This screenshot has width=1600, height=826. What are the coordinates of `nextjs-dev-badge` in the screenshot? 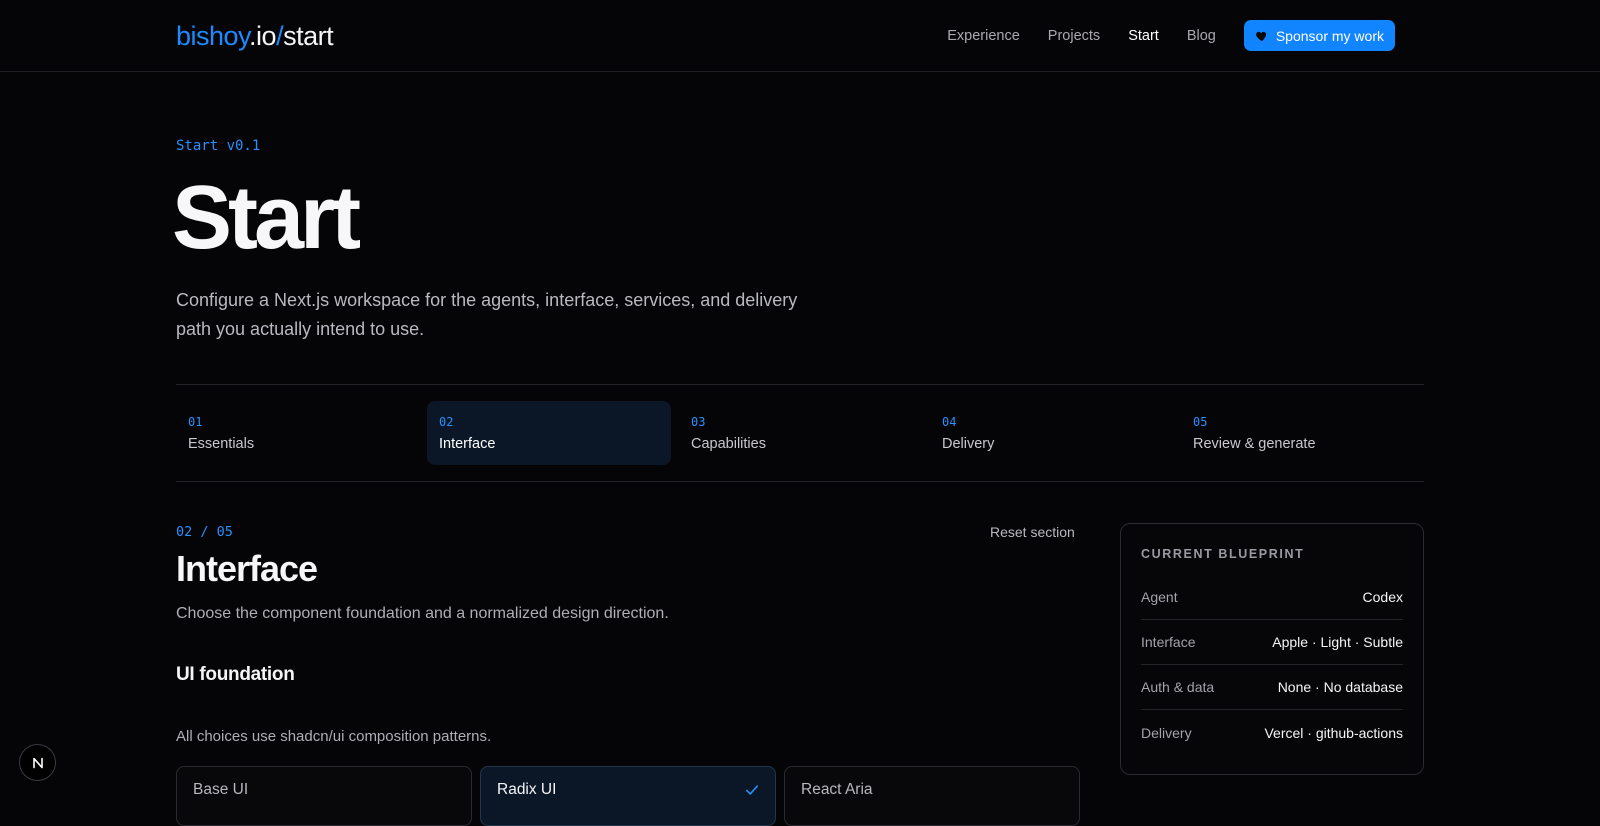 It's located at (37, 762).